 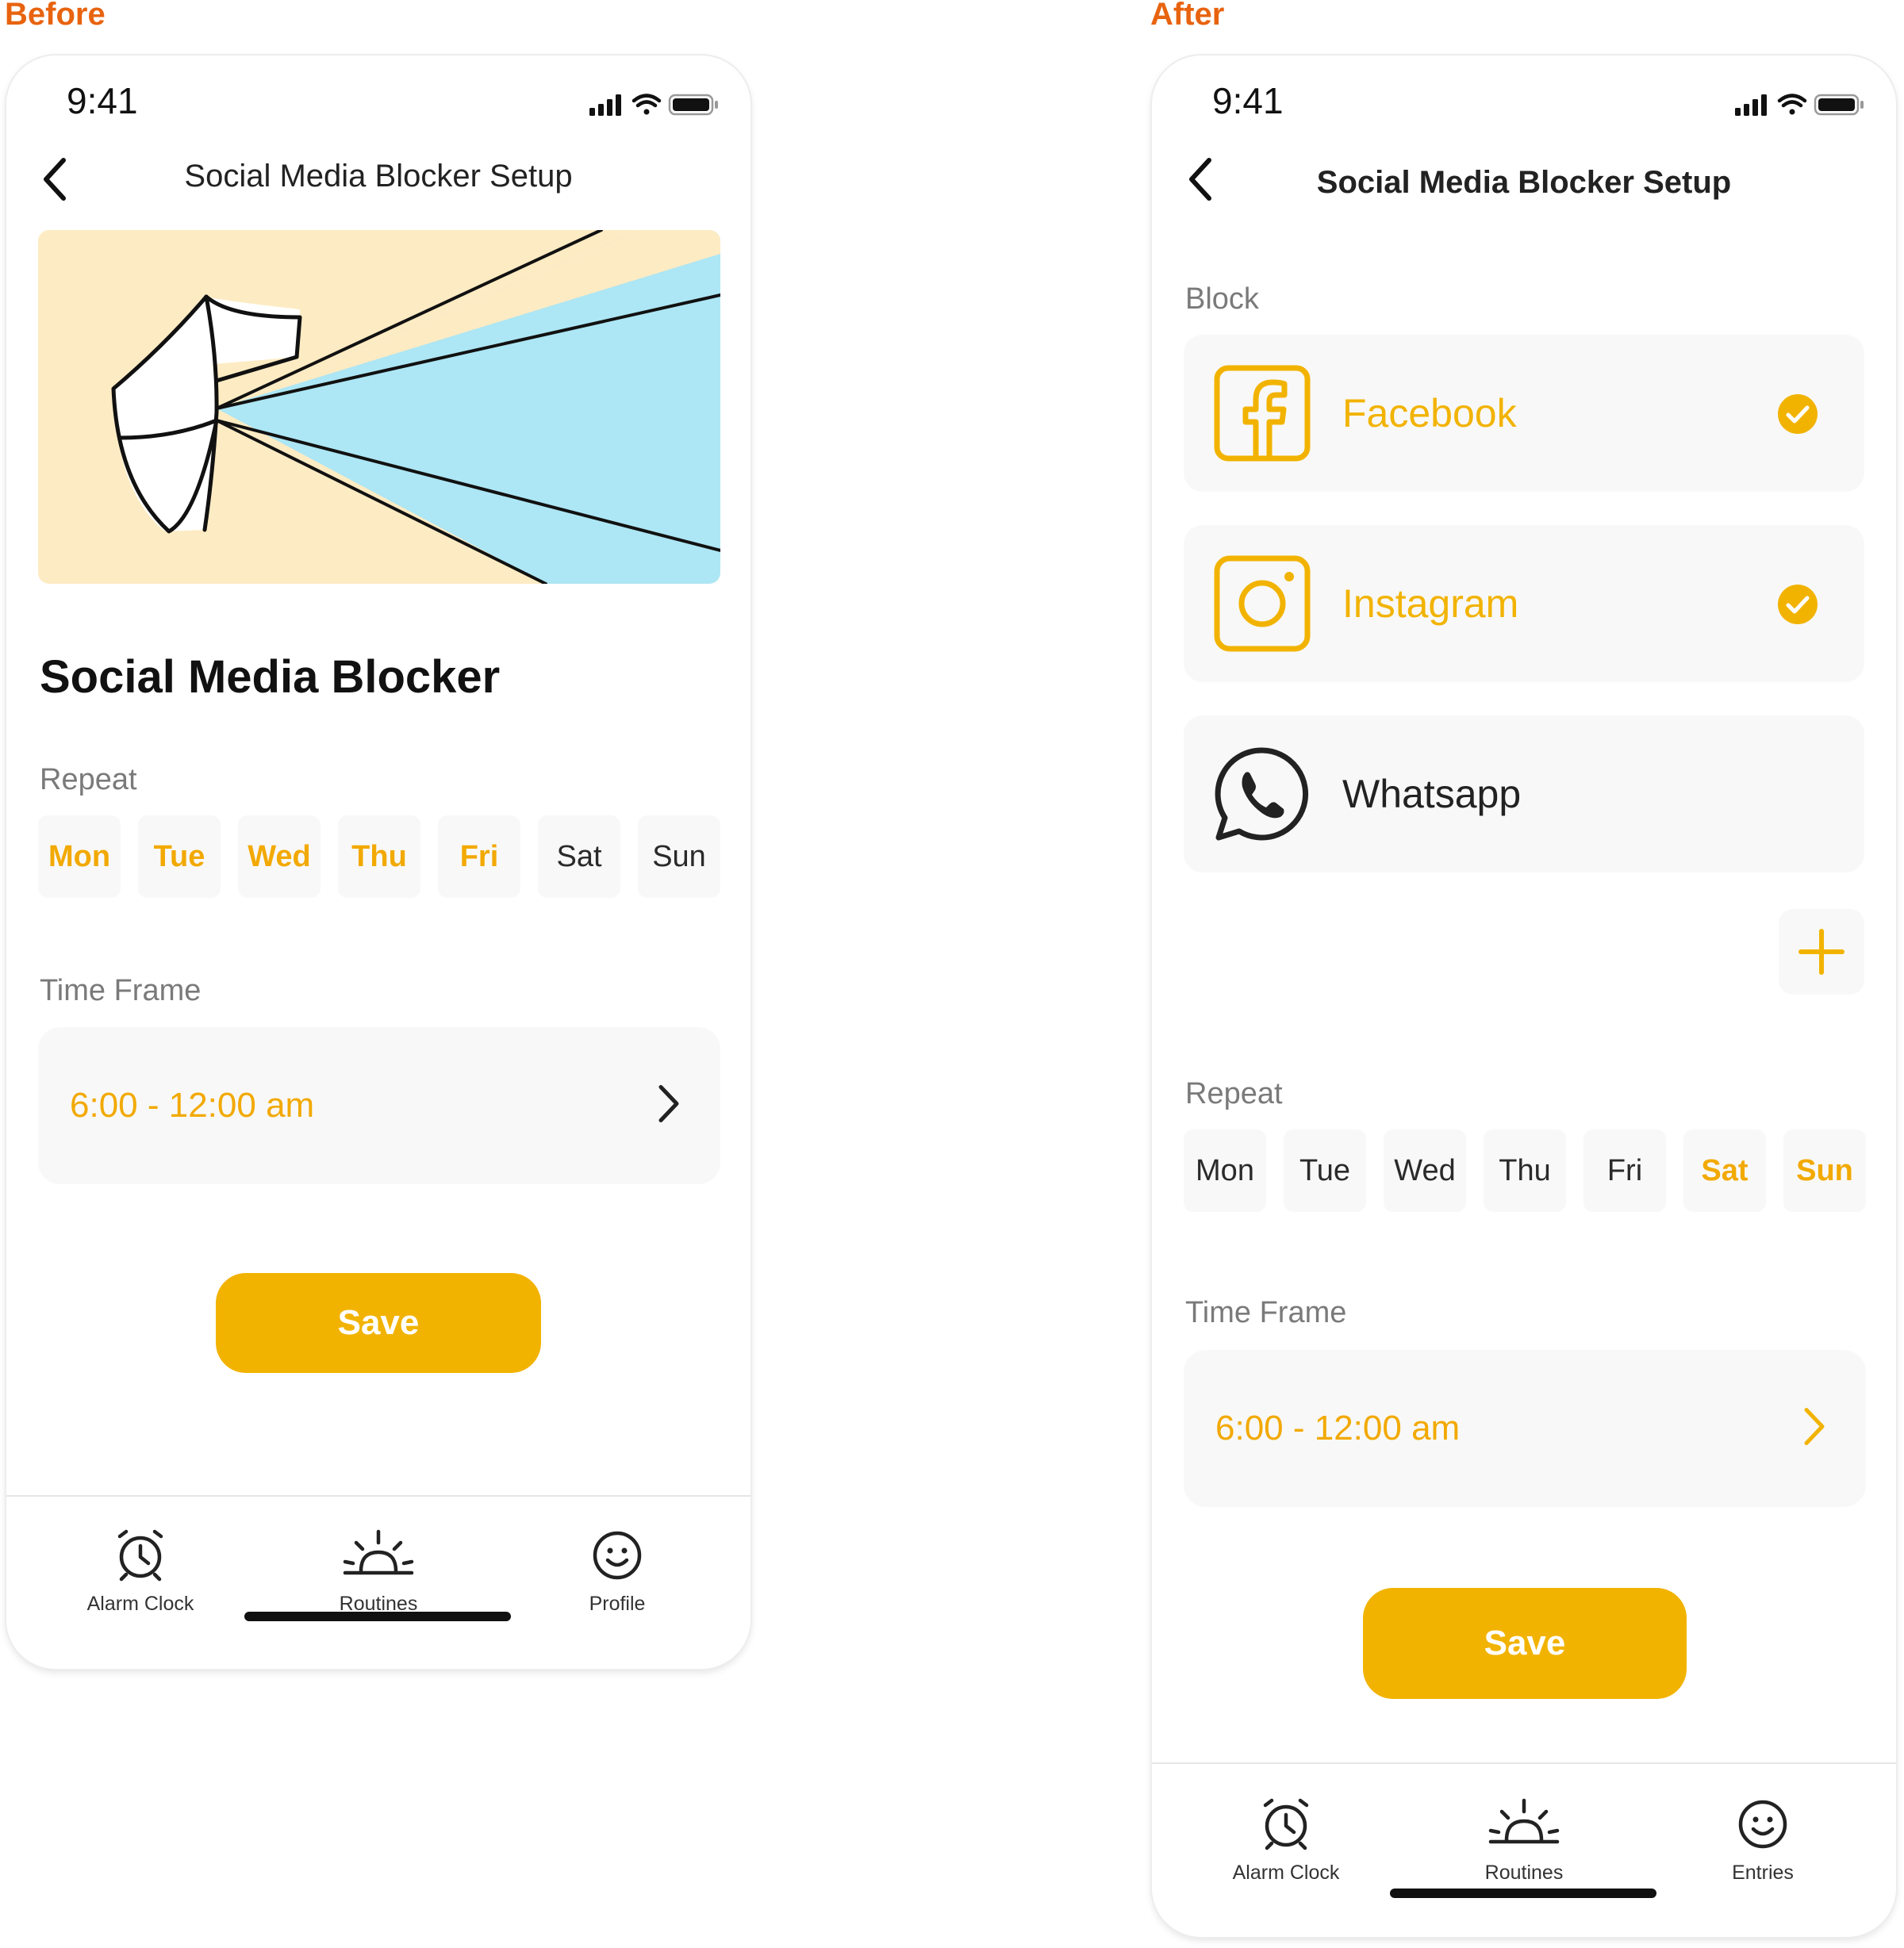 I want to click on whatsapp-icon, so click(x=1262, y=796).